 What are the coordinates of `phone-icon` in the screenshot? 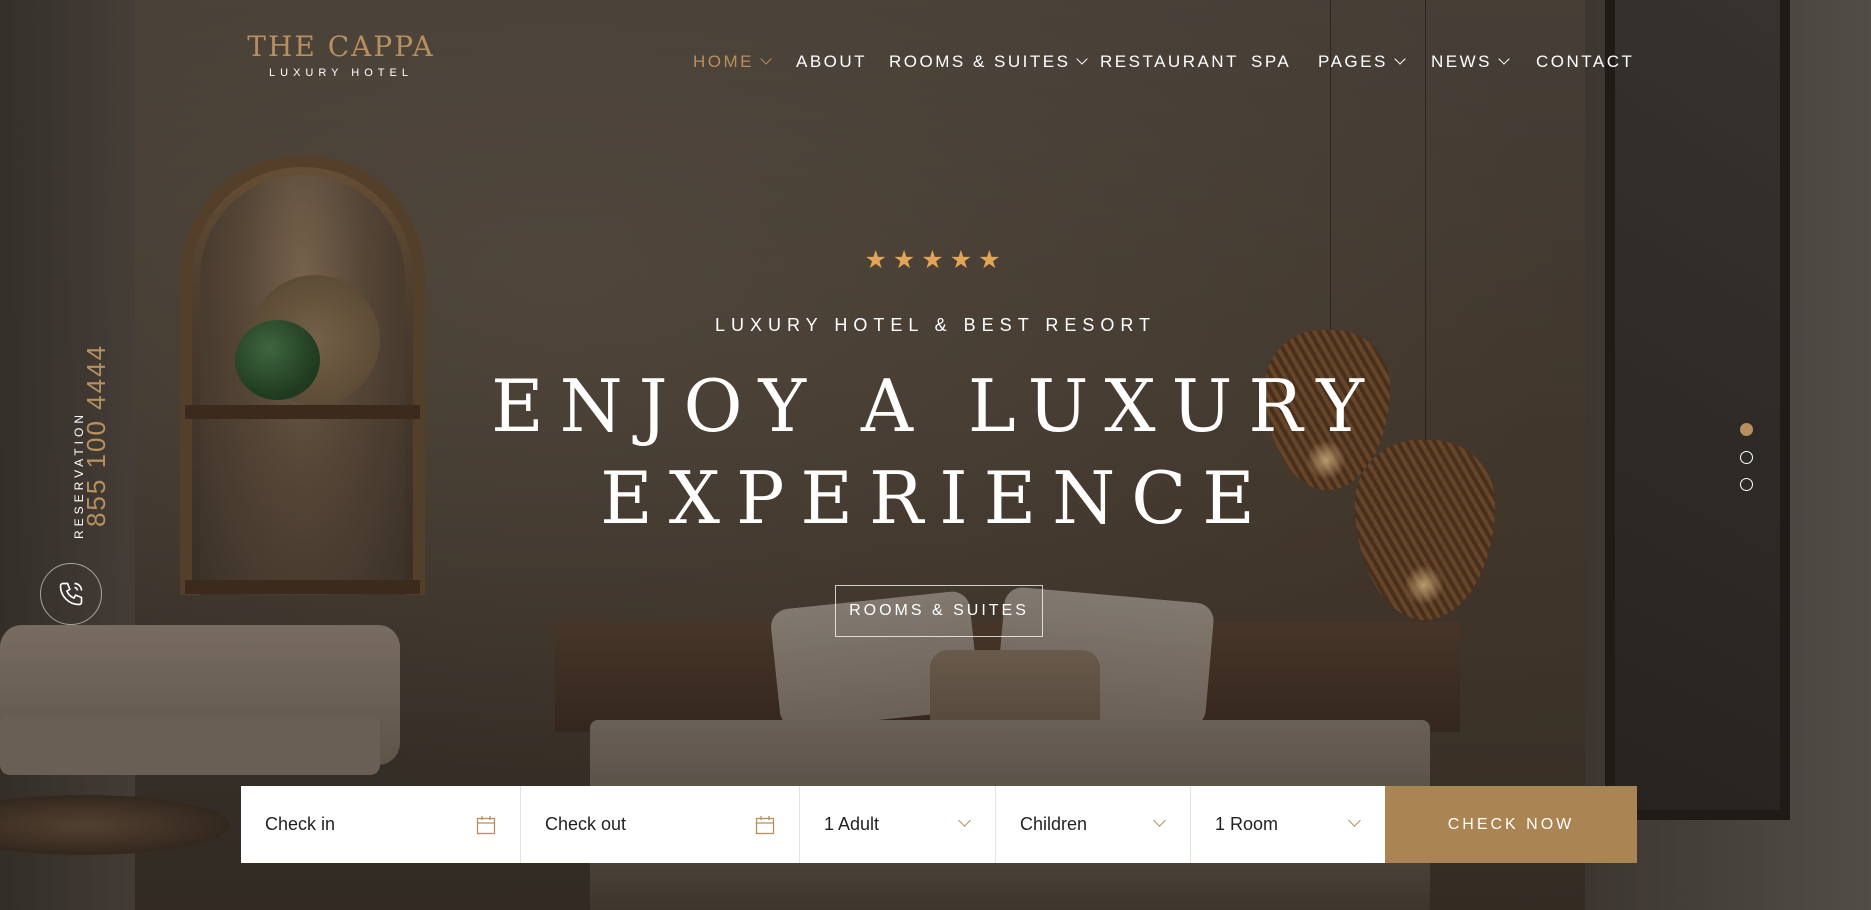 It's located at (71, 594).